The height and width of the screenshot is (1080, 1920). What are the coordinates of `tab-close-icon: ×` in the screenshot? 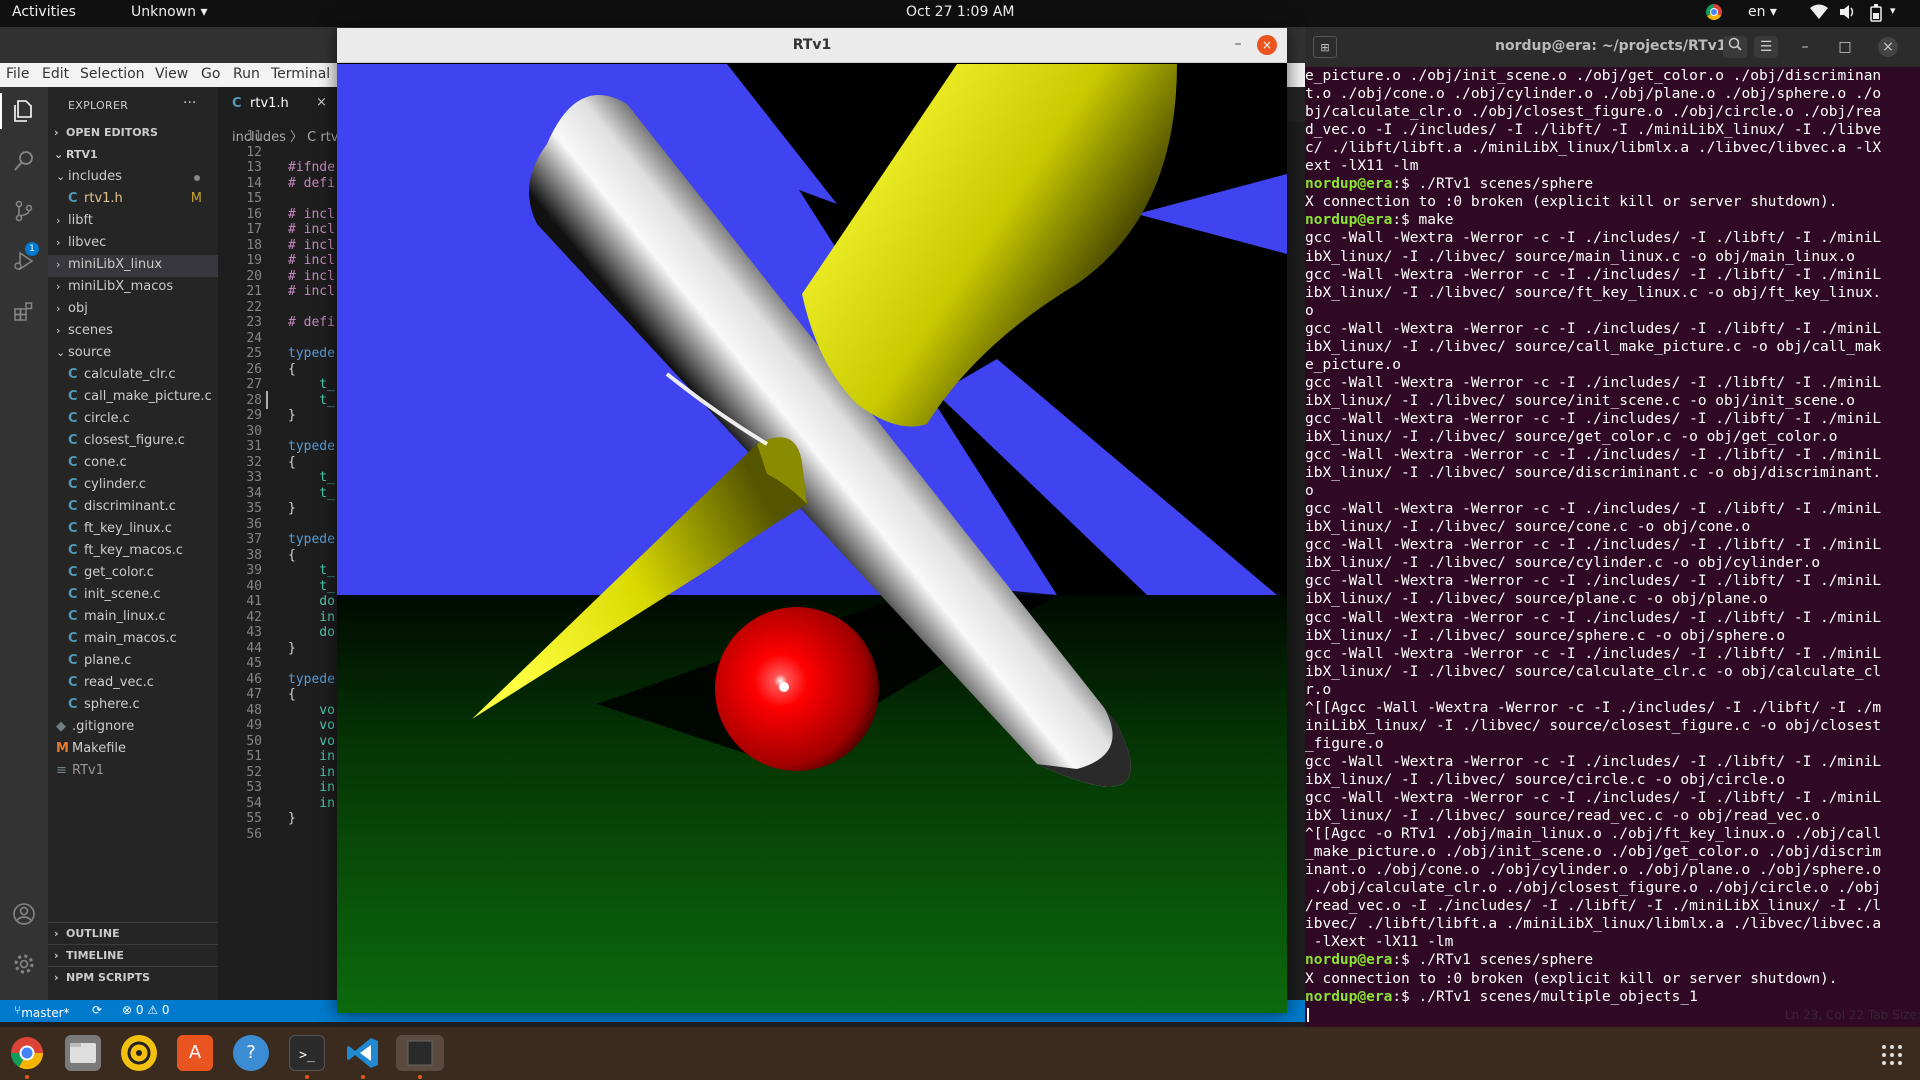 It's located at (321, 102).